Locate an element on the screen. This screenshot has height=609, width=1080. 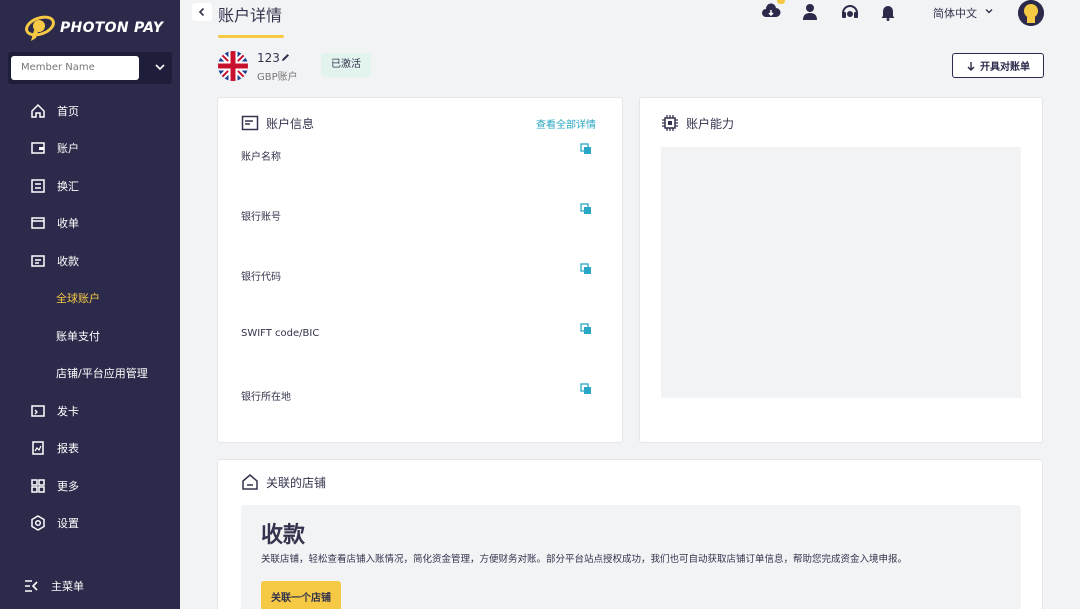
sidebar-item-global-account: 全球账户 is located at coordinates (90, 298).